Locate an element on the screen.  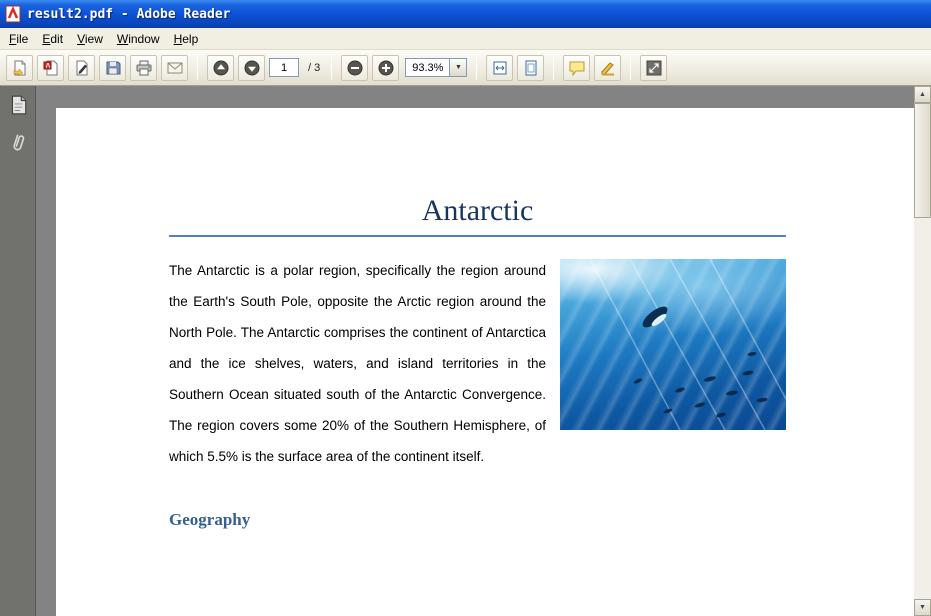
scrollbar-track is located at coordinates (922, 351).